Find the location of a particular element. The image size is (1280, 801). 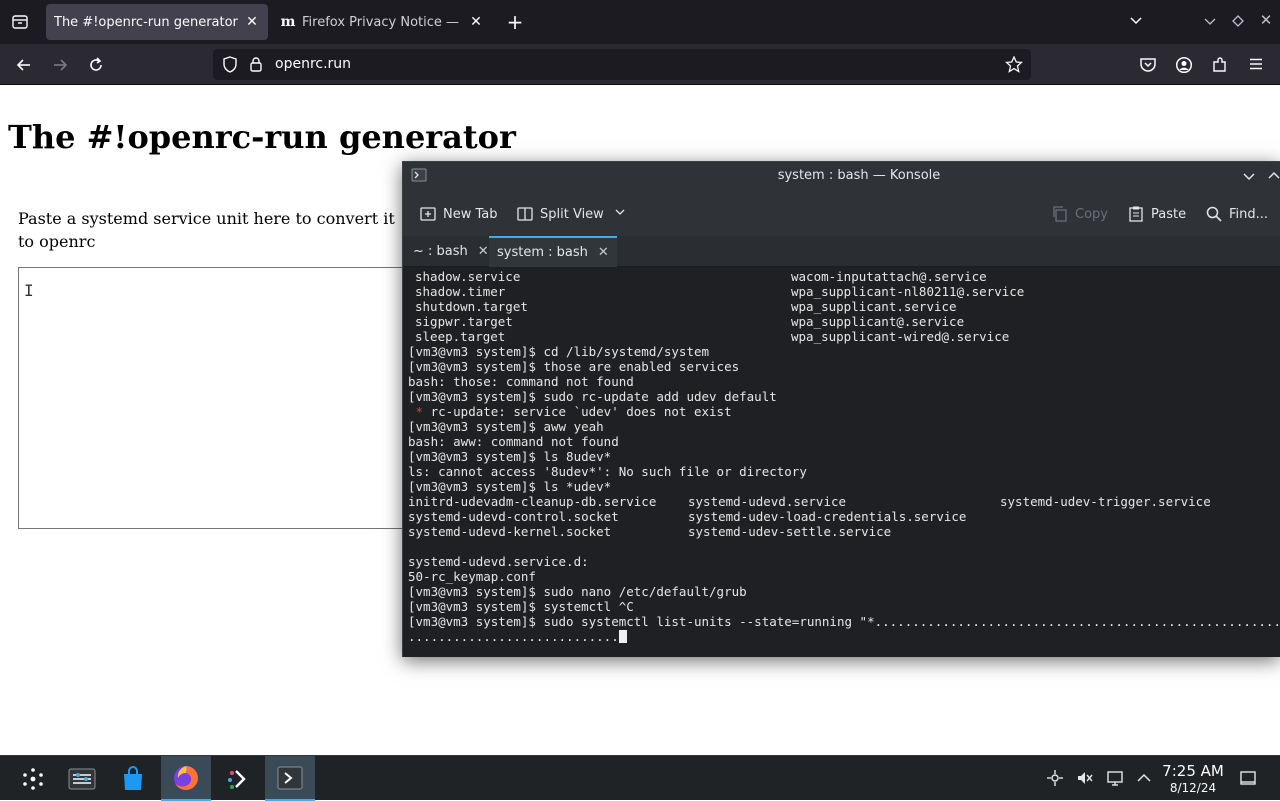

terminal-cursor is located at coordinates (622, 636).